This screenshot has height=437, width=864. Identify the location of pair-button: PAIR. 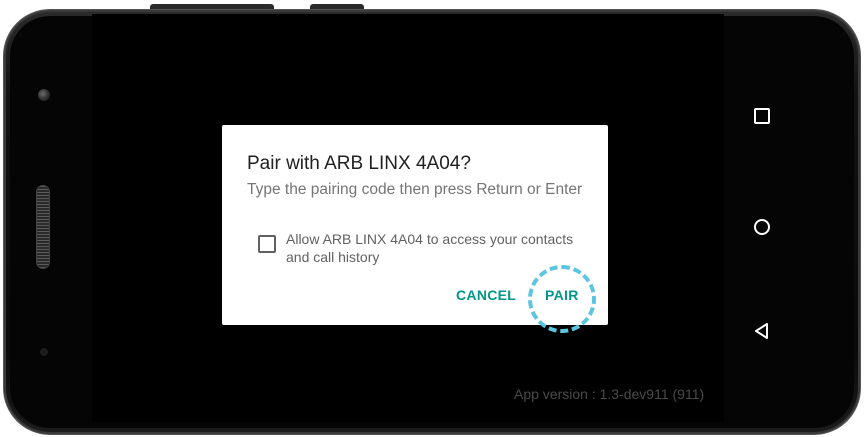
(562, 295).